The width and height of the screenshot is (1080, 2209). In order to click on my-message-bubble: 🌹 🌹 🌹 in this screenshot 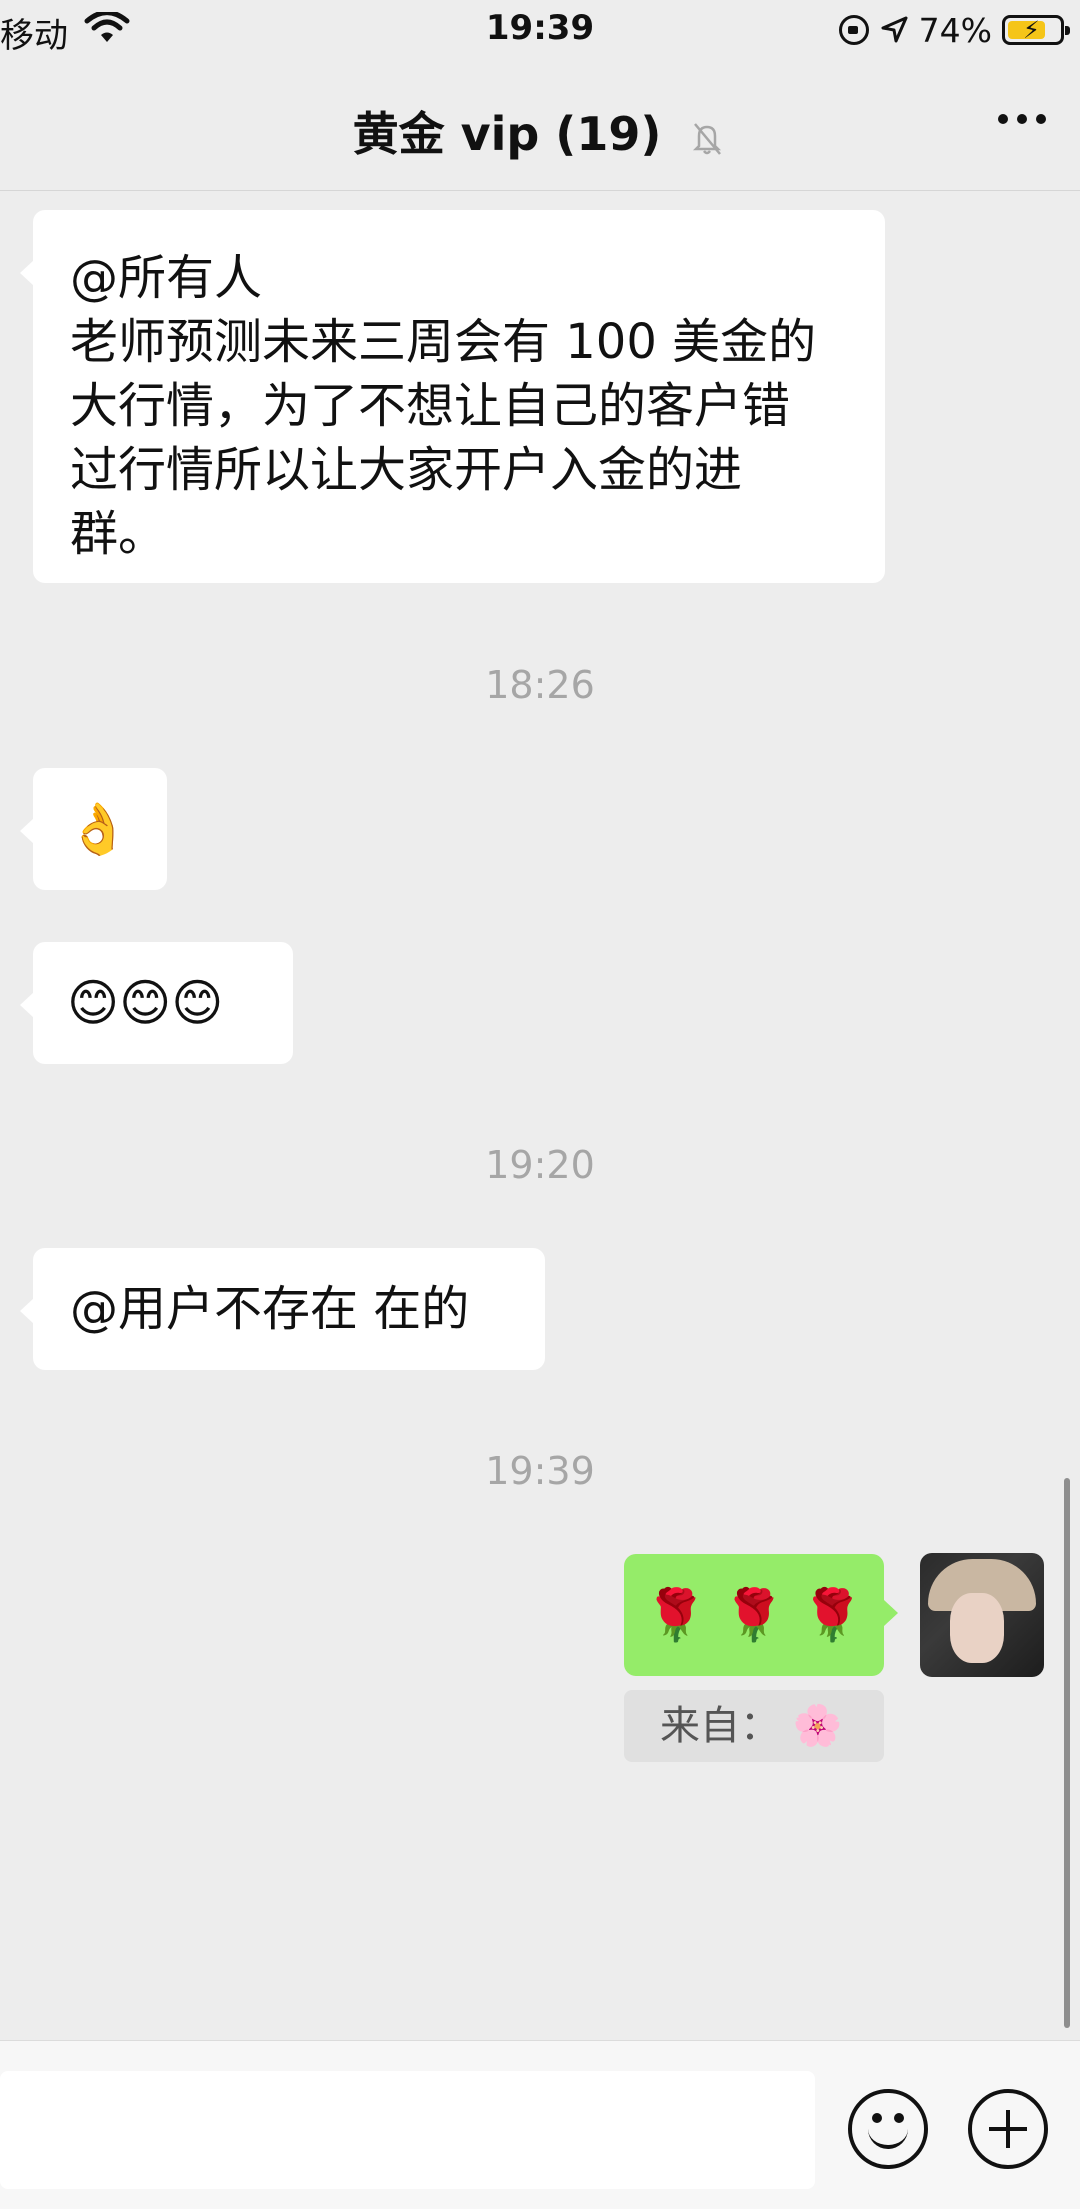, I will do `click(761, 1615)`.